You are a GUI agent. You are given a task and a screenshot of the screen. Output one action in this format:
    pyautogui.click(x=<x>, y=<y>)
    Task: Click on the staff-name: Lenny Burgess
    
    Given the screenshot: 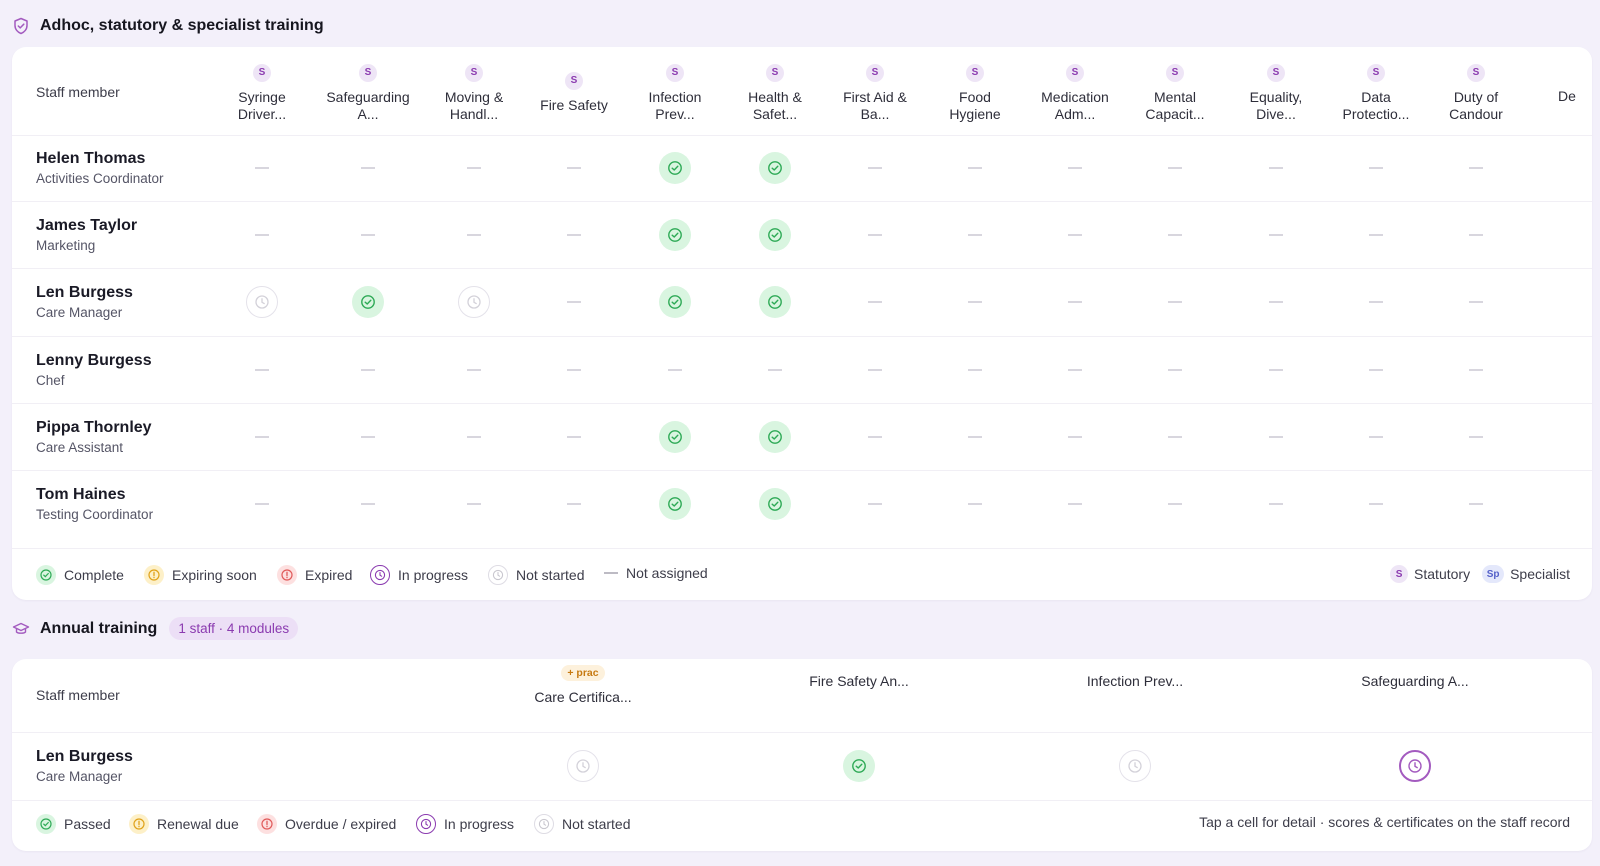 What is the action you would take?
    pyautogui.click(x=94, y=361)
    